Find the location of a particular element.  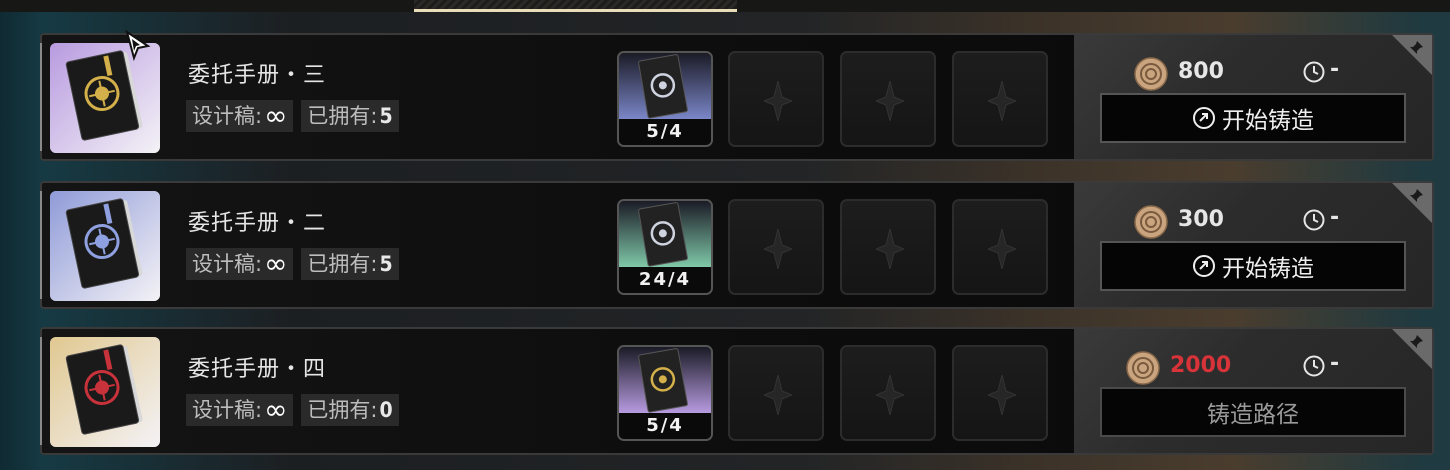

forge-panel: 300 - 开始铸造 is located at coordinates (1253, 245).